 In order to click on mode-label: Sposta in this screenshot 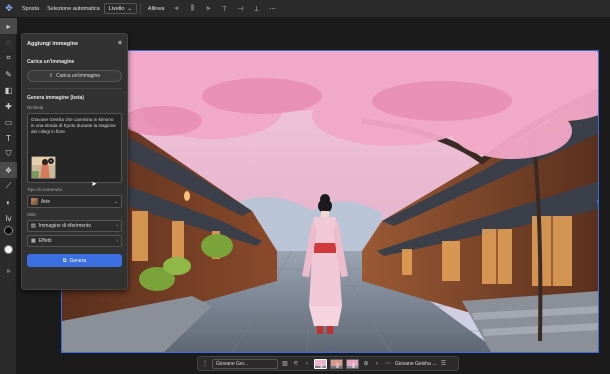, I will do `click(31, 8)`.